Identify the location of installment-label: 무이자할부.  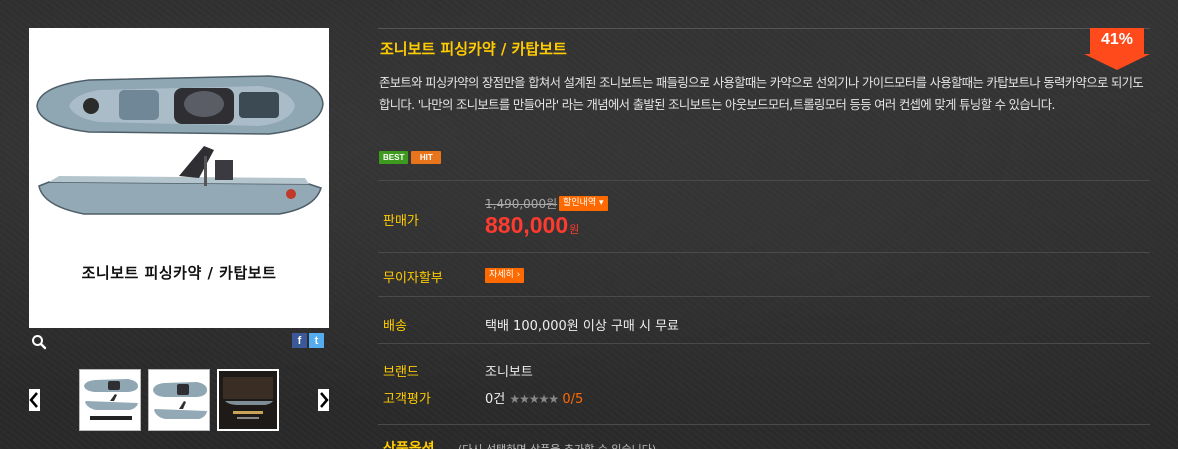
(413, 278).